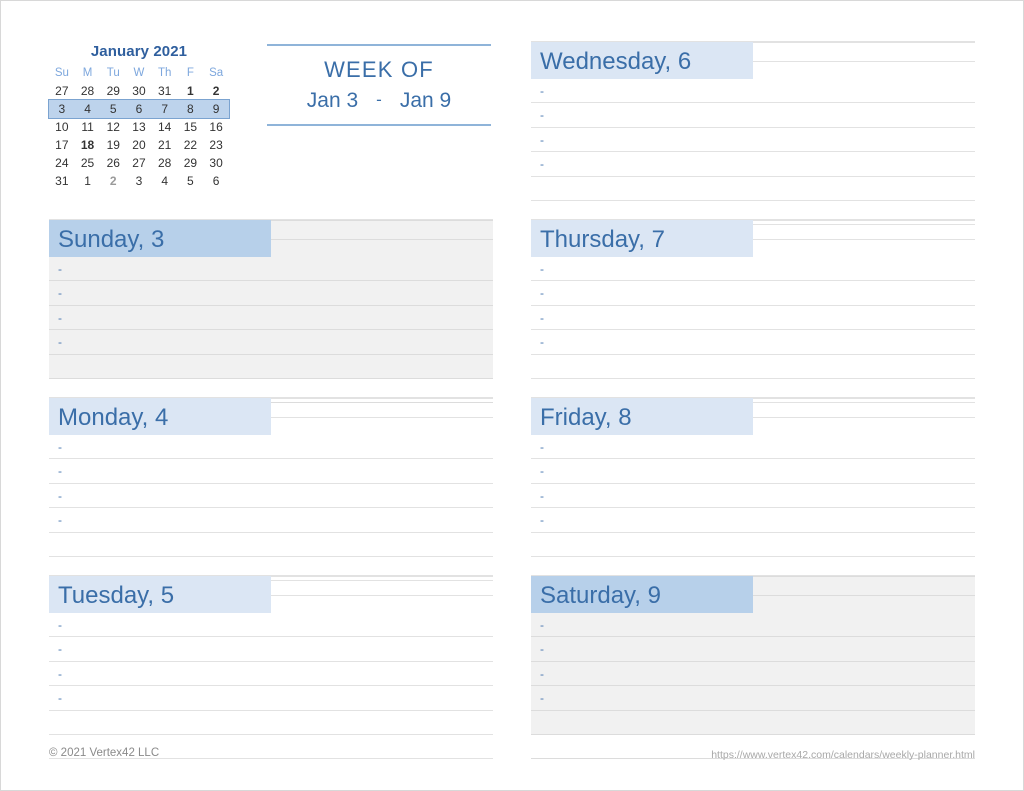  I want to click on mini-calendar-day: 21, so click(165, 145).